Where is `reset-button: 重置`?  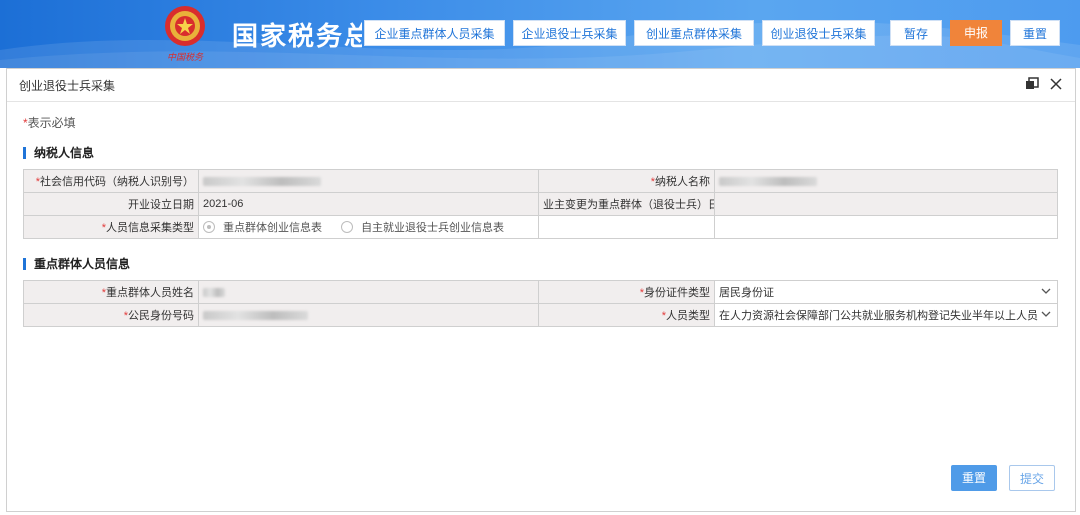
reset-button: 重置 is located at coordinates (974, 478).